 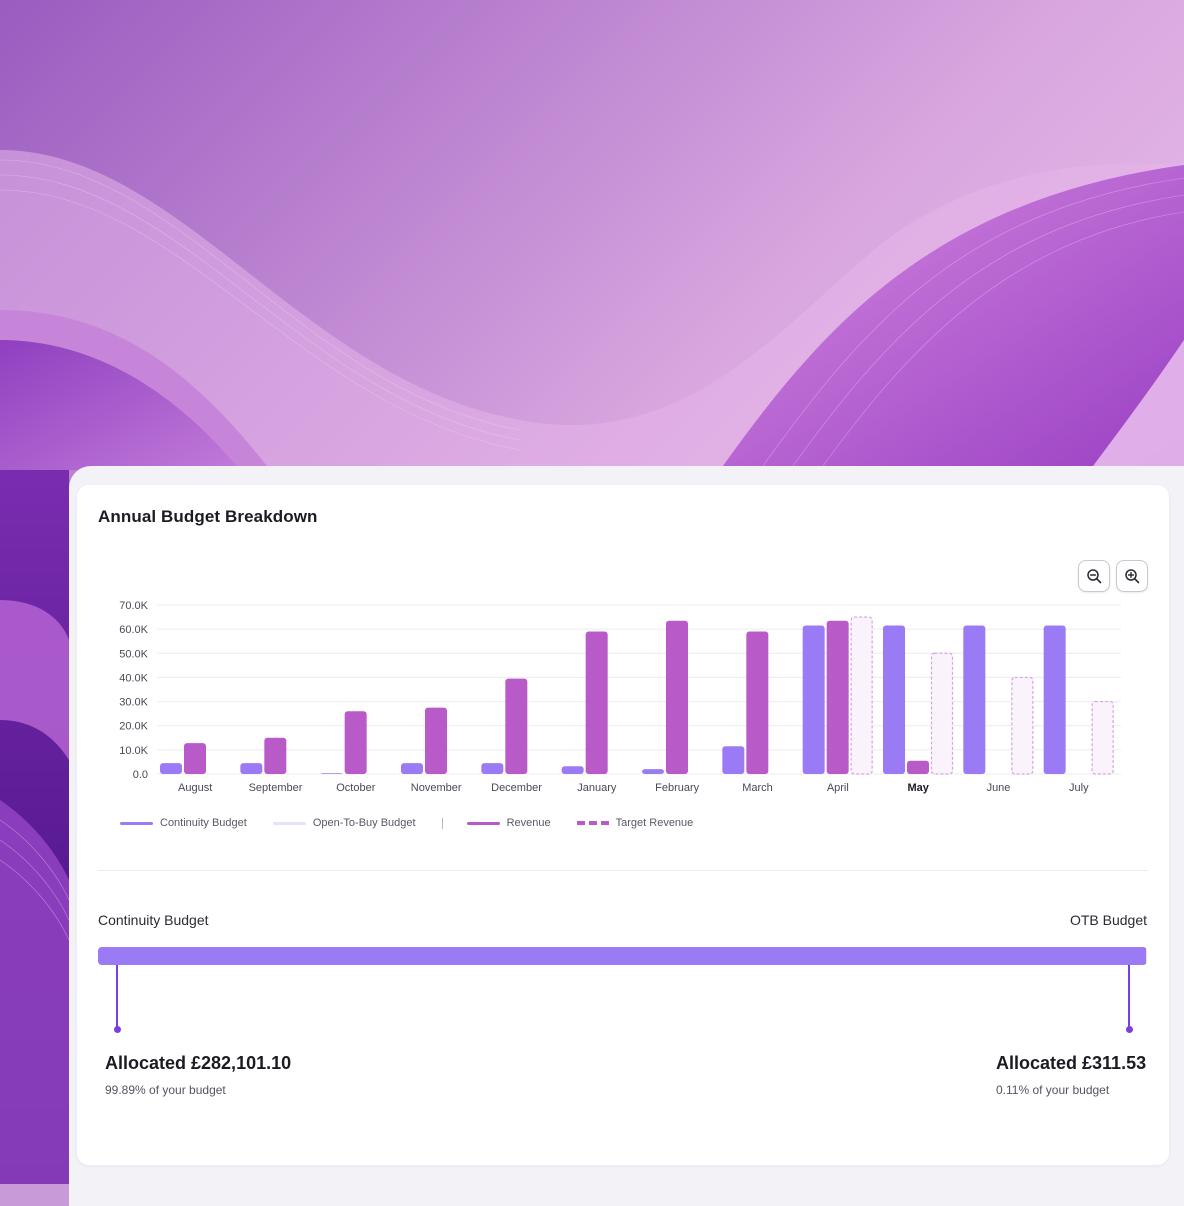 What do you see at coordinates (838, 788) in the screenshot?
I see `x-tick-label: April` at bounding box center [838, 788].